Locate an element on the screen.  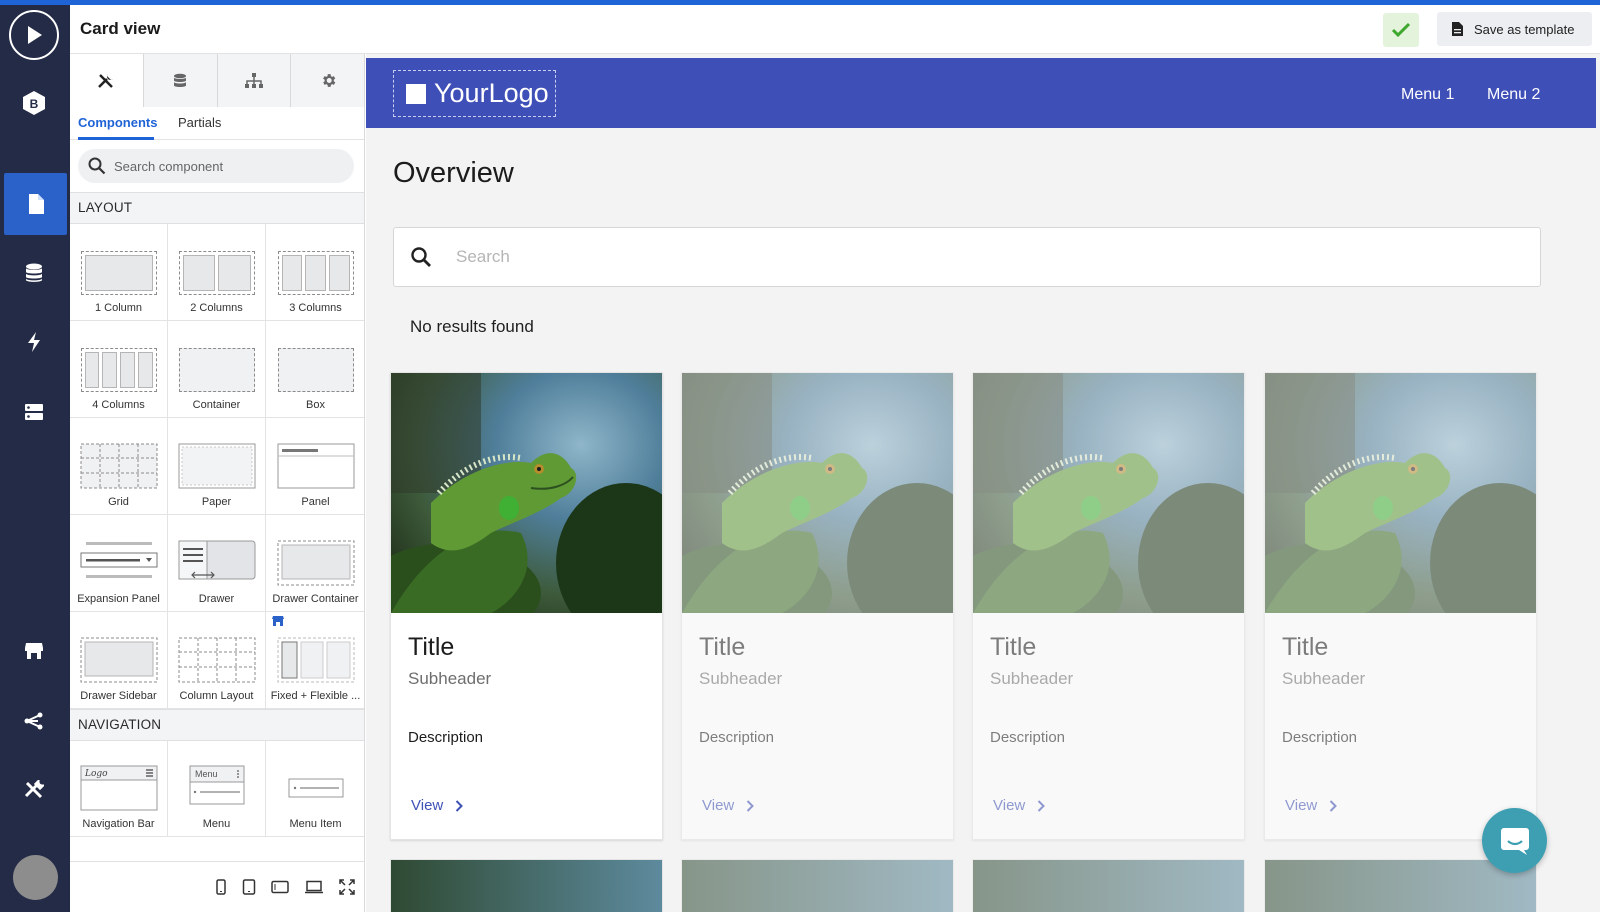
panel-thumbnail is located at coordinates (315, 466).